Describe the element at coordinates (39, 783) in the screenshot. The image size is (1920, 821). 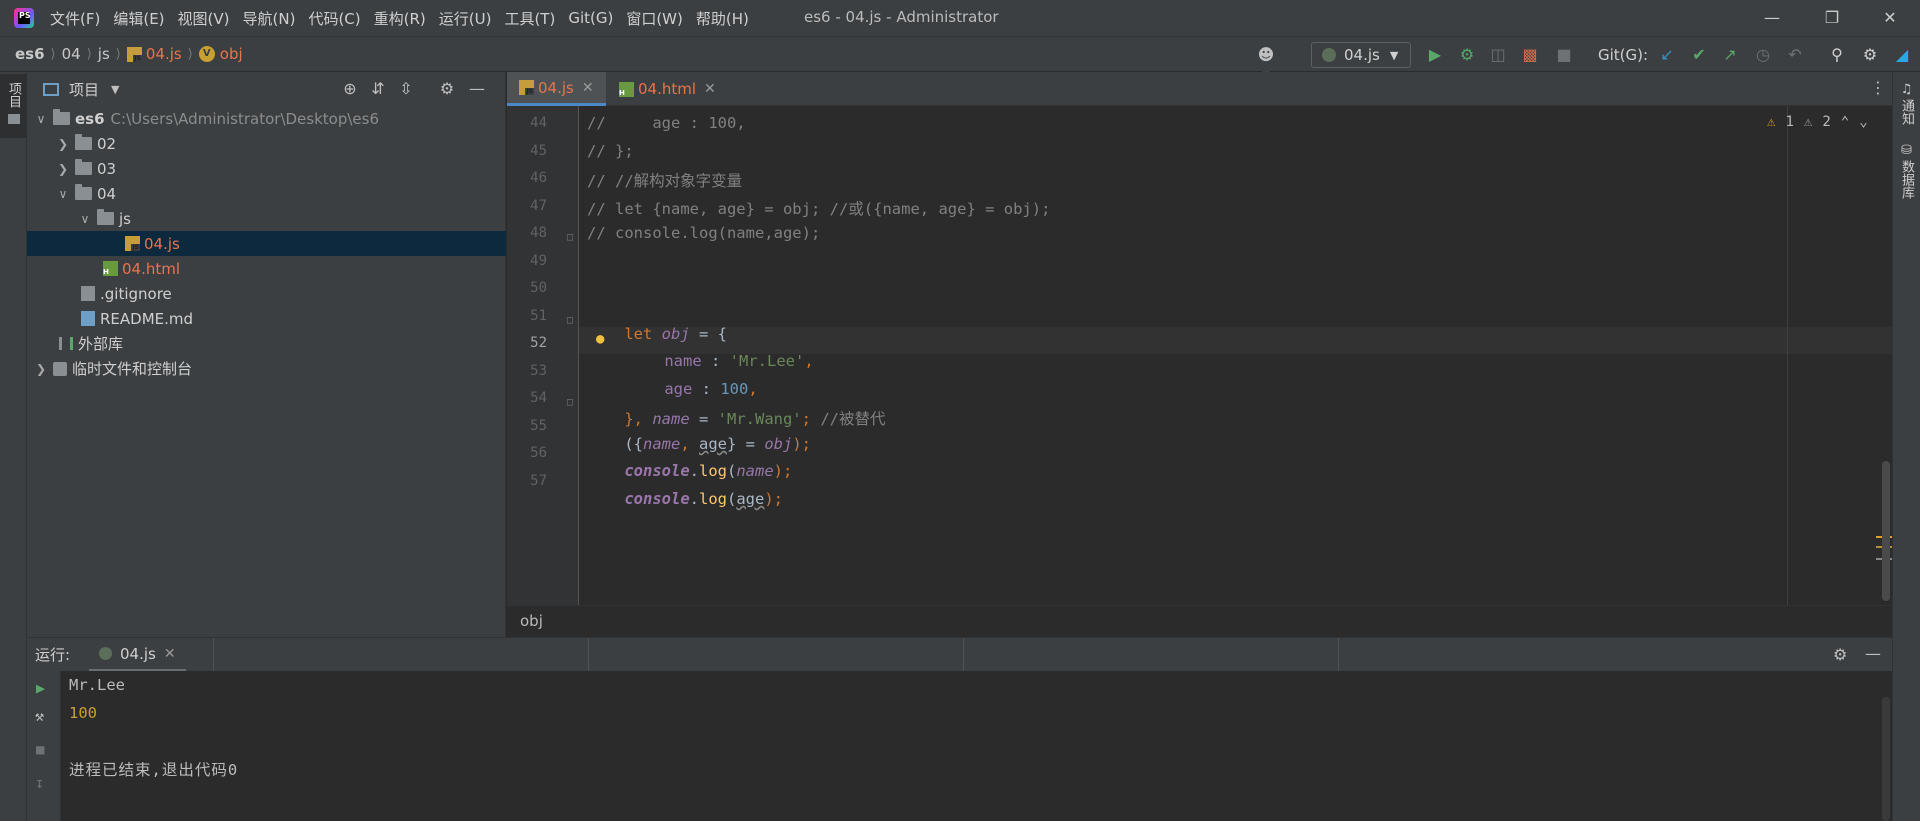
I see `scroll-to-end-icon: ↧` at that location.